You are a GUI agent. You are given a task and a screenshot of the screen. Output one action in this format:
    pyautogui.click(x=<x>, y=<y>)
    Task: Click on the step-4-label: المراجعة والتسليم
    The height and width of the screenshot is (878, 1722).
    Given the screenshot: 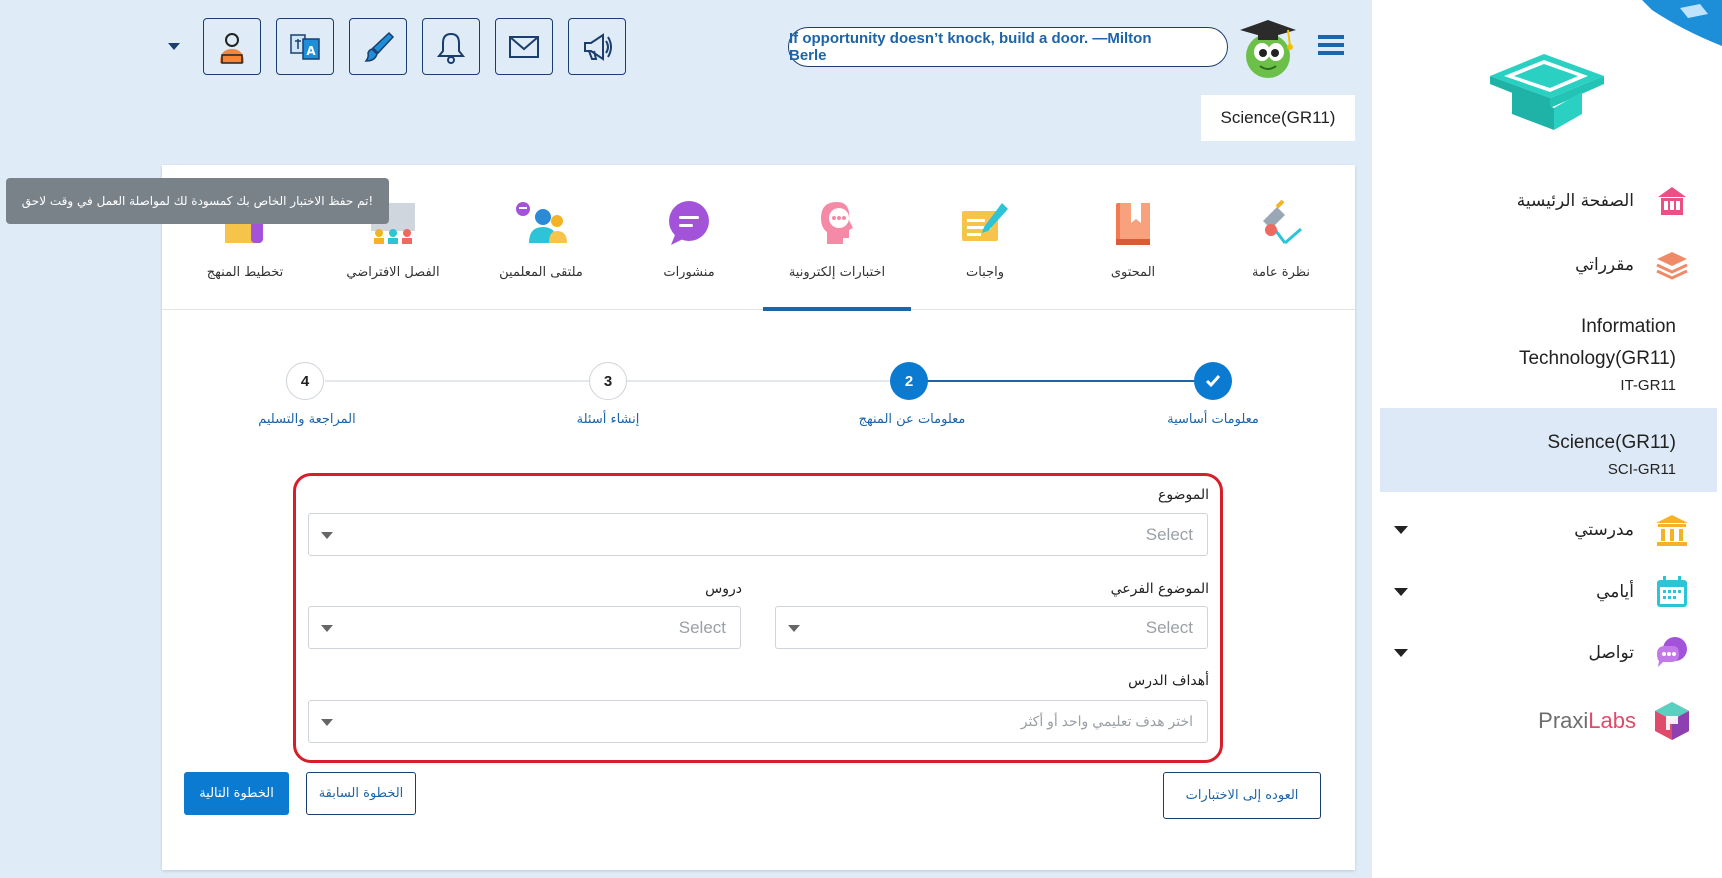 What is the action you would take?
    pyautogui.click(x=307, y=419)
    